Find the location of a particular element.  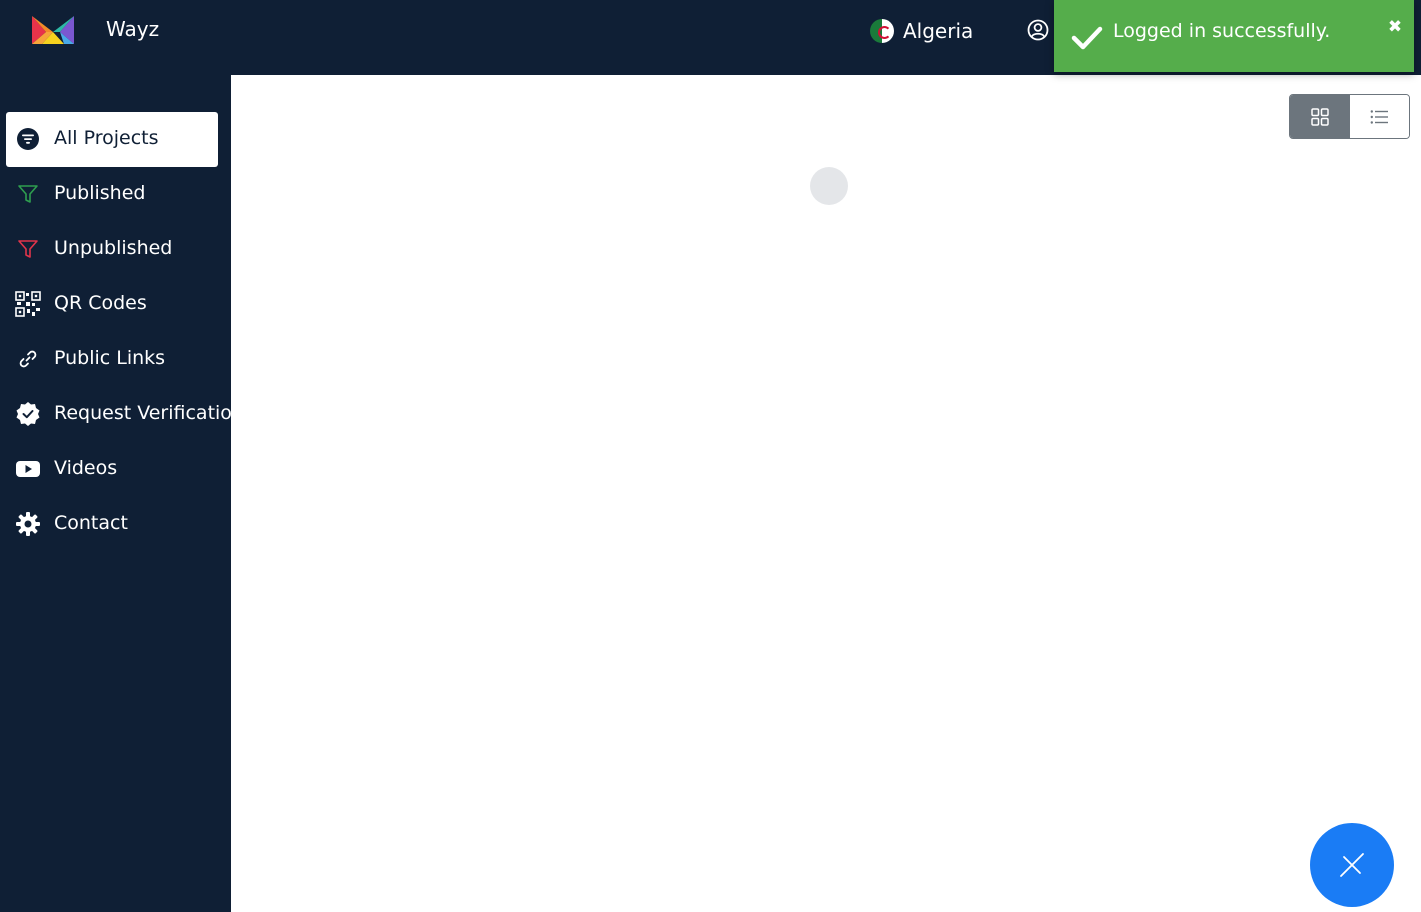

sidebar-item-label: Public Links is located at coordinates (110, 358).